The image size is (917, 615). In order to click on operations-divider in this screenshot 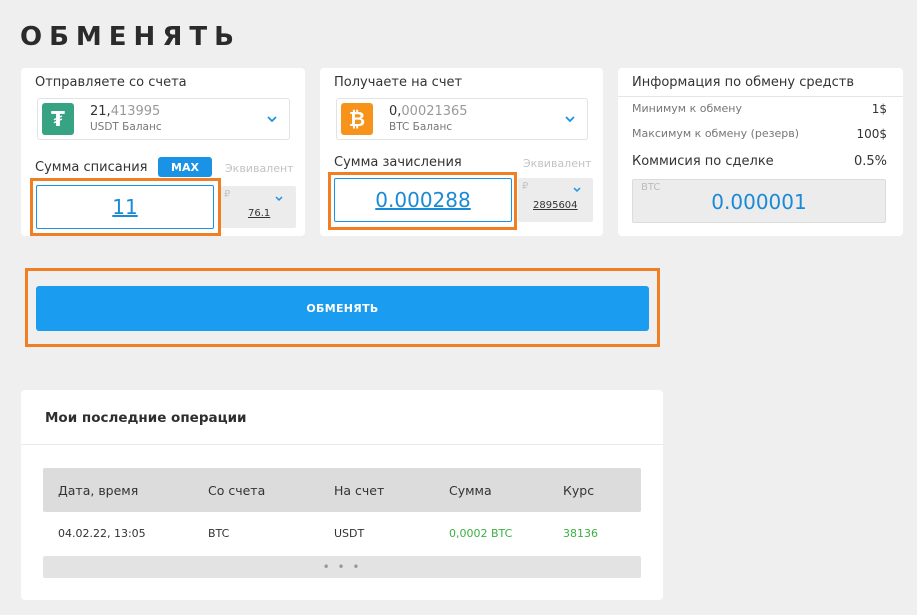, I will do `click(342, 444)`.